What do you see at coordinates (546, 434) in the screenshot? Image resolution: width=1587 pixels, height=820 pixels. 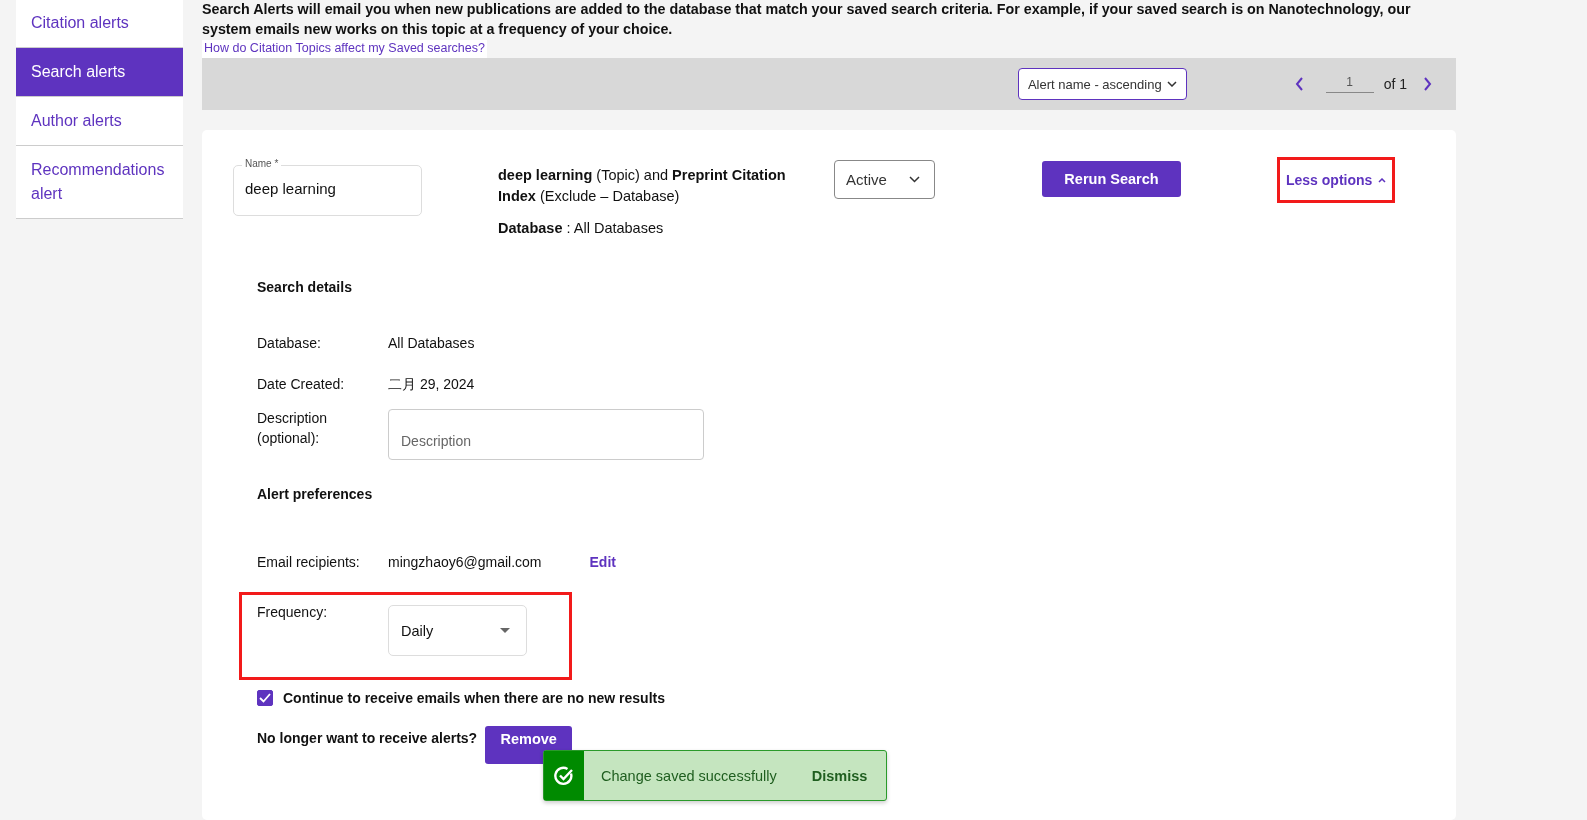 I see `description-field: Description` at bounding box center [546, 434].